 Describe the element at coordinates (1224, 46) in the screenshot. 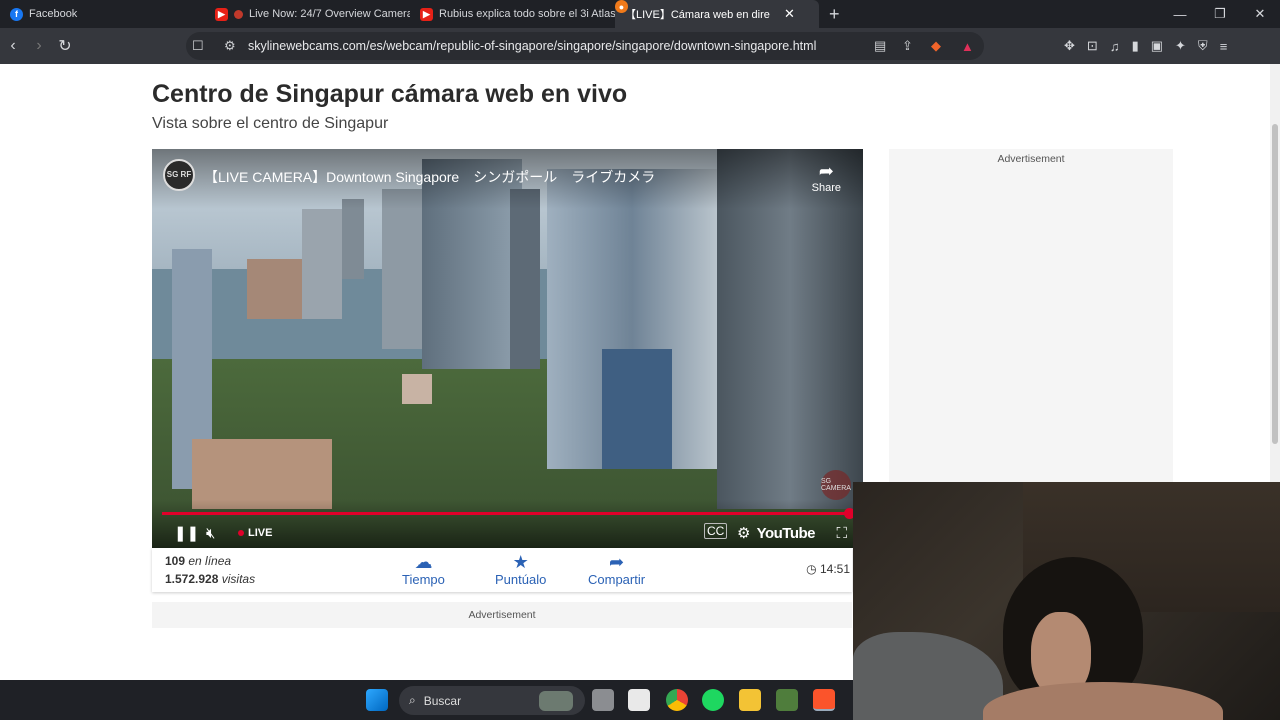

I see `menu-icon: ≡` at that location.